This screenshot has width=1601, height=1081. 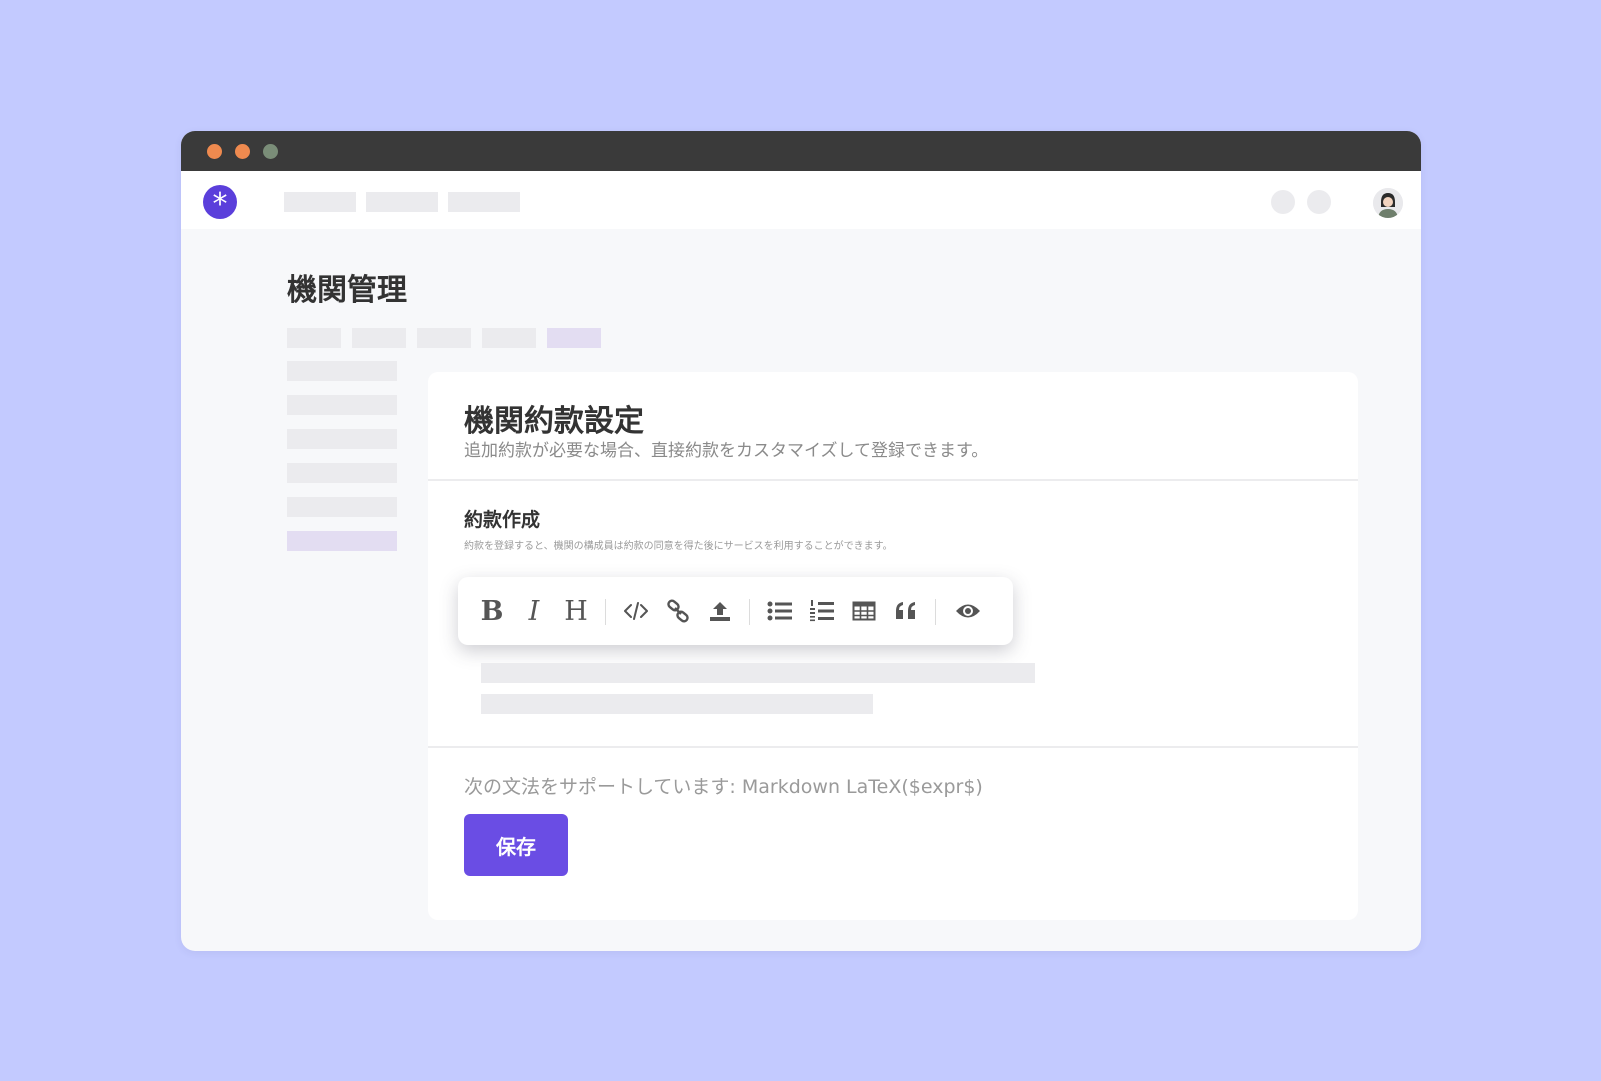 What do you see at coordinates (864, 611) in the screenshot?
I see `table-icon` at bounding box center [864, 611].